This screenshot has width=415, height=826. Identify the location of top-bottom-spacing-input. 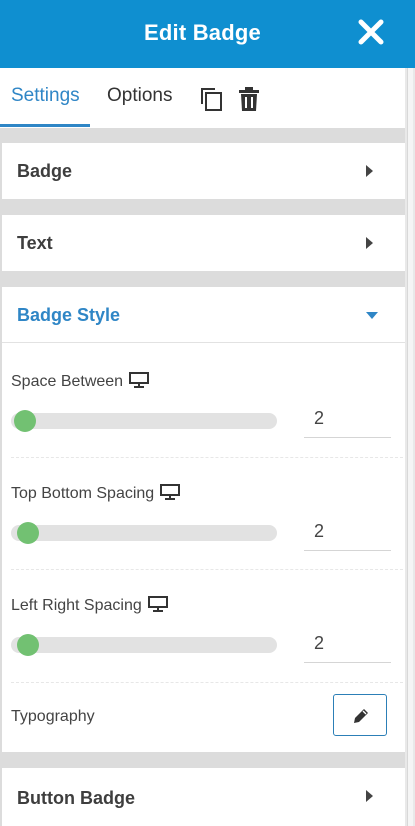
(347, 532).